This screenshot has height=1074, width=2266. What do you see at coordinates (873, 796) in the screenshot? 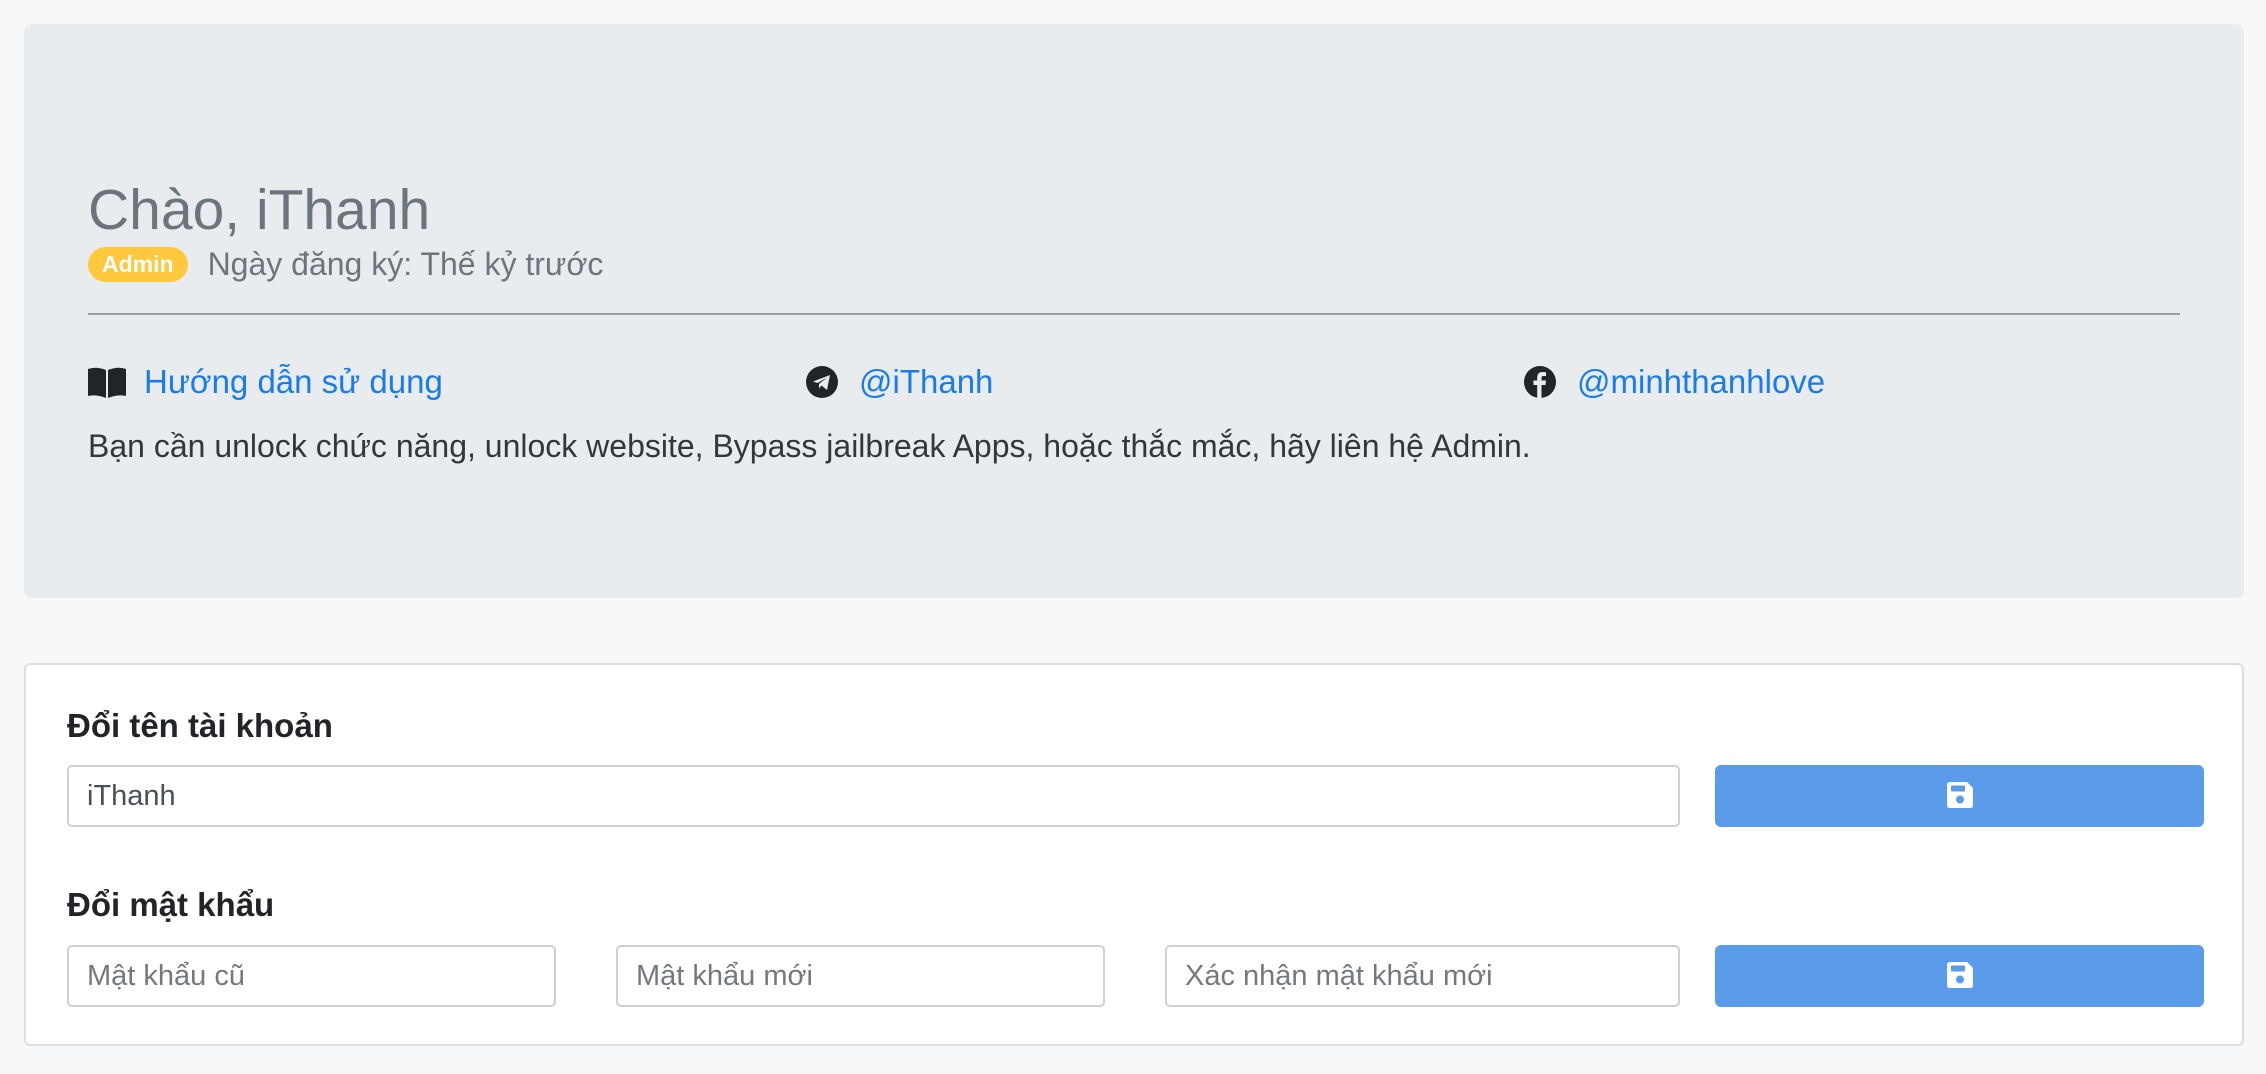
I see `username-input` at bounding box center [873, 796].